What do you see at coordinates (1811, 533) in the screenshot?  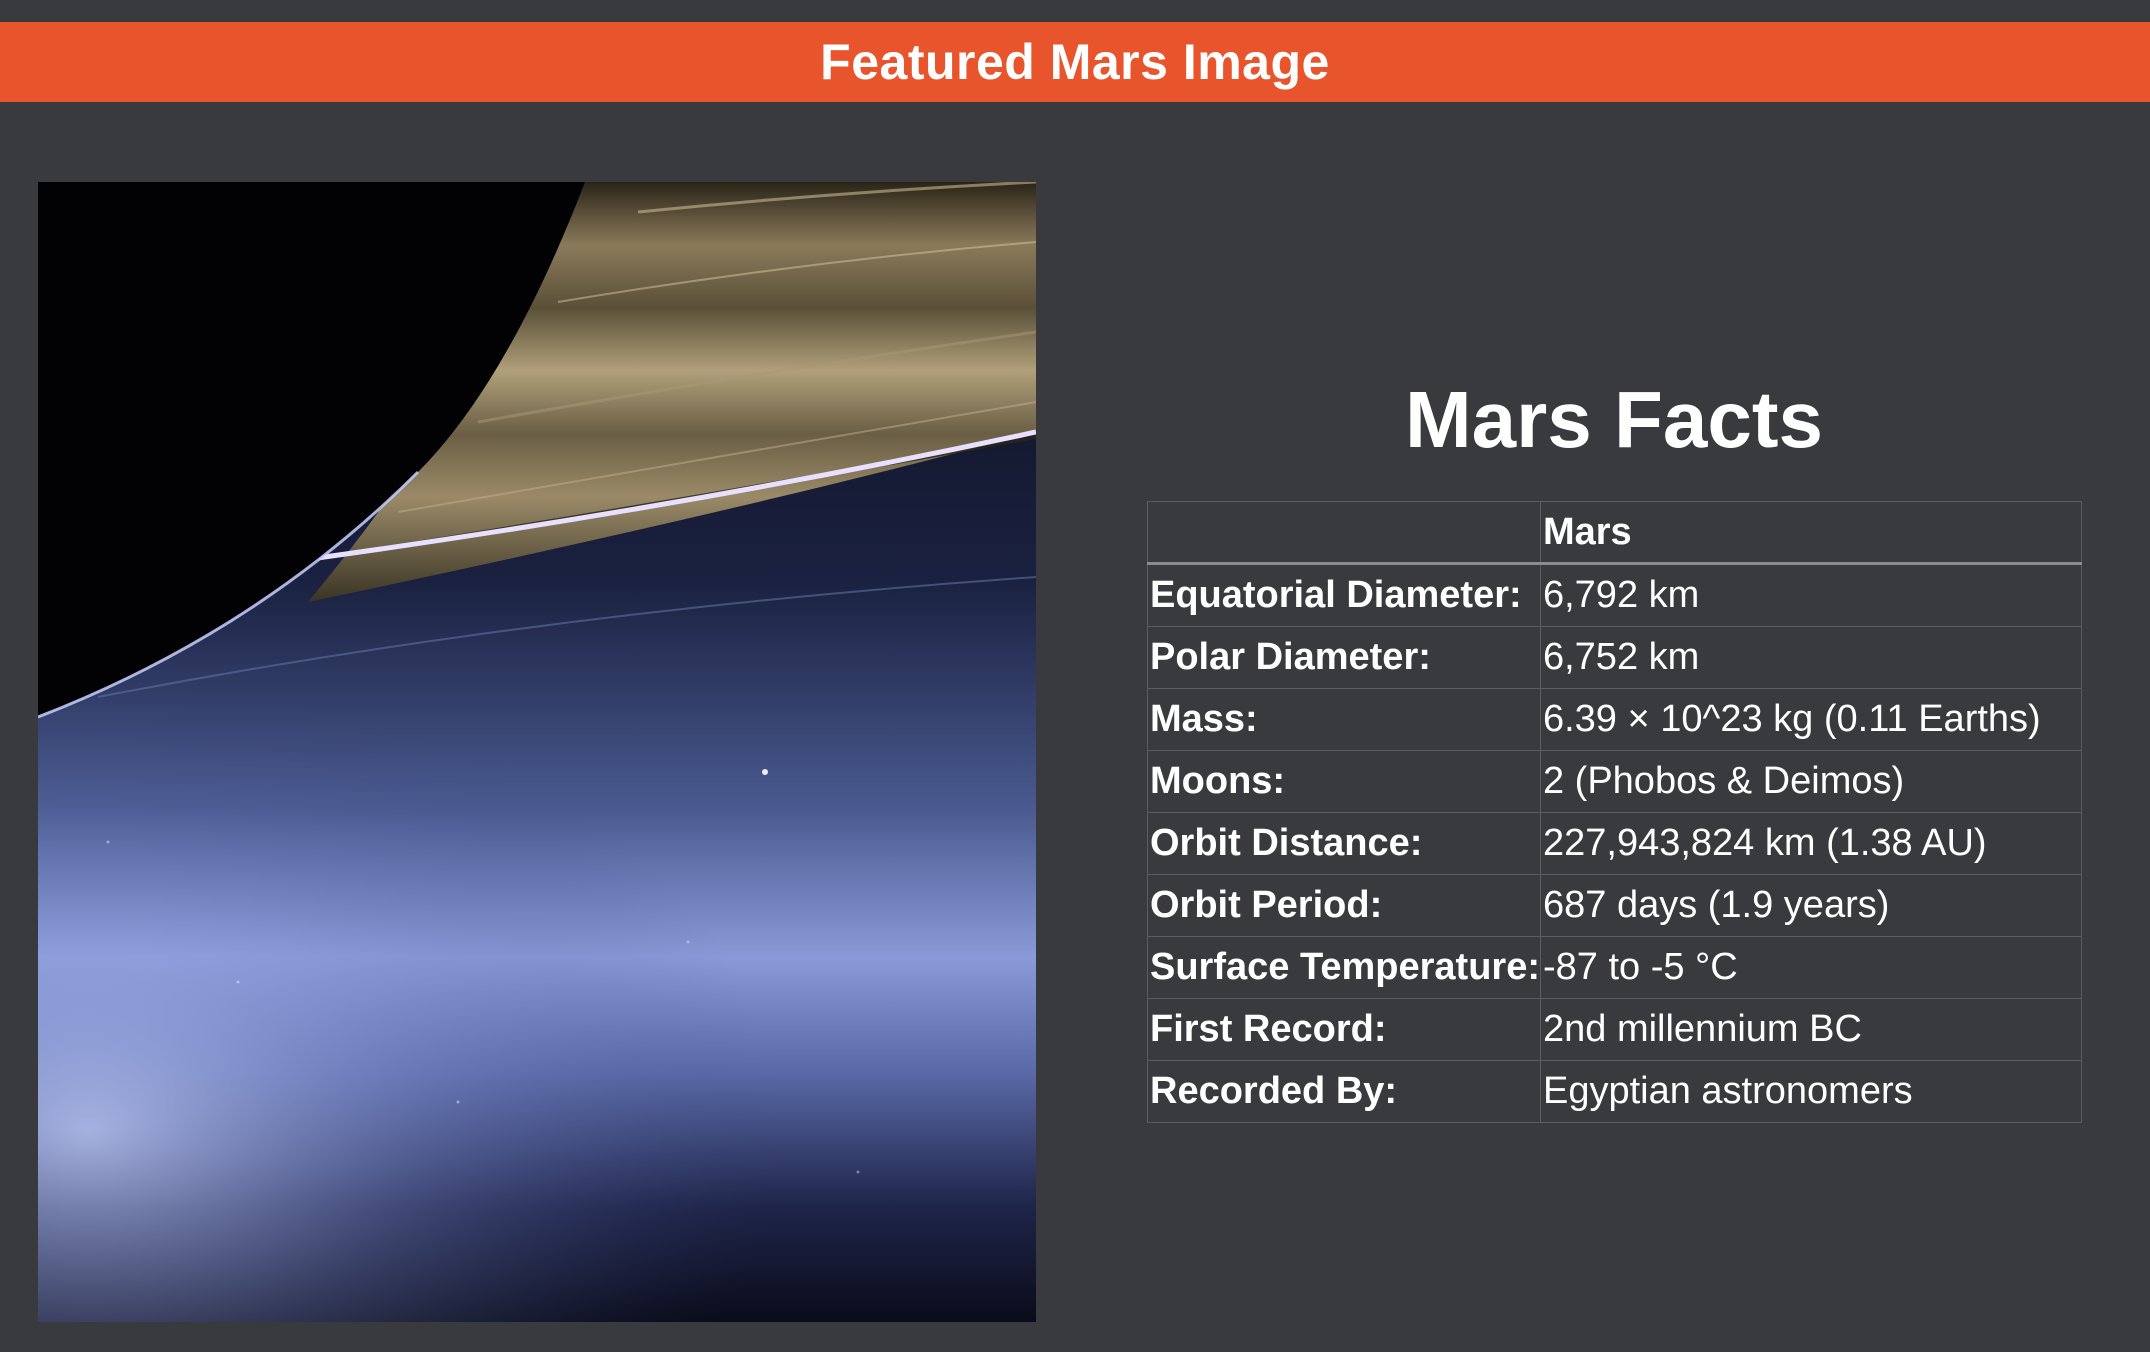 I see `table-header-planet: Mars` at bounding box center [1811, 533].